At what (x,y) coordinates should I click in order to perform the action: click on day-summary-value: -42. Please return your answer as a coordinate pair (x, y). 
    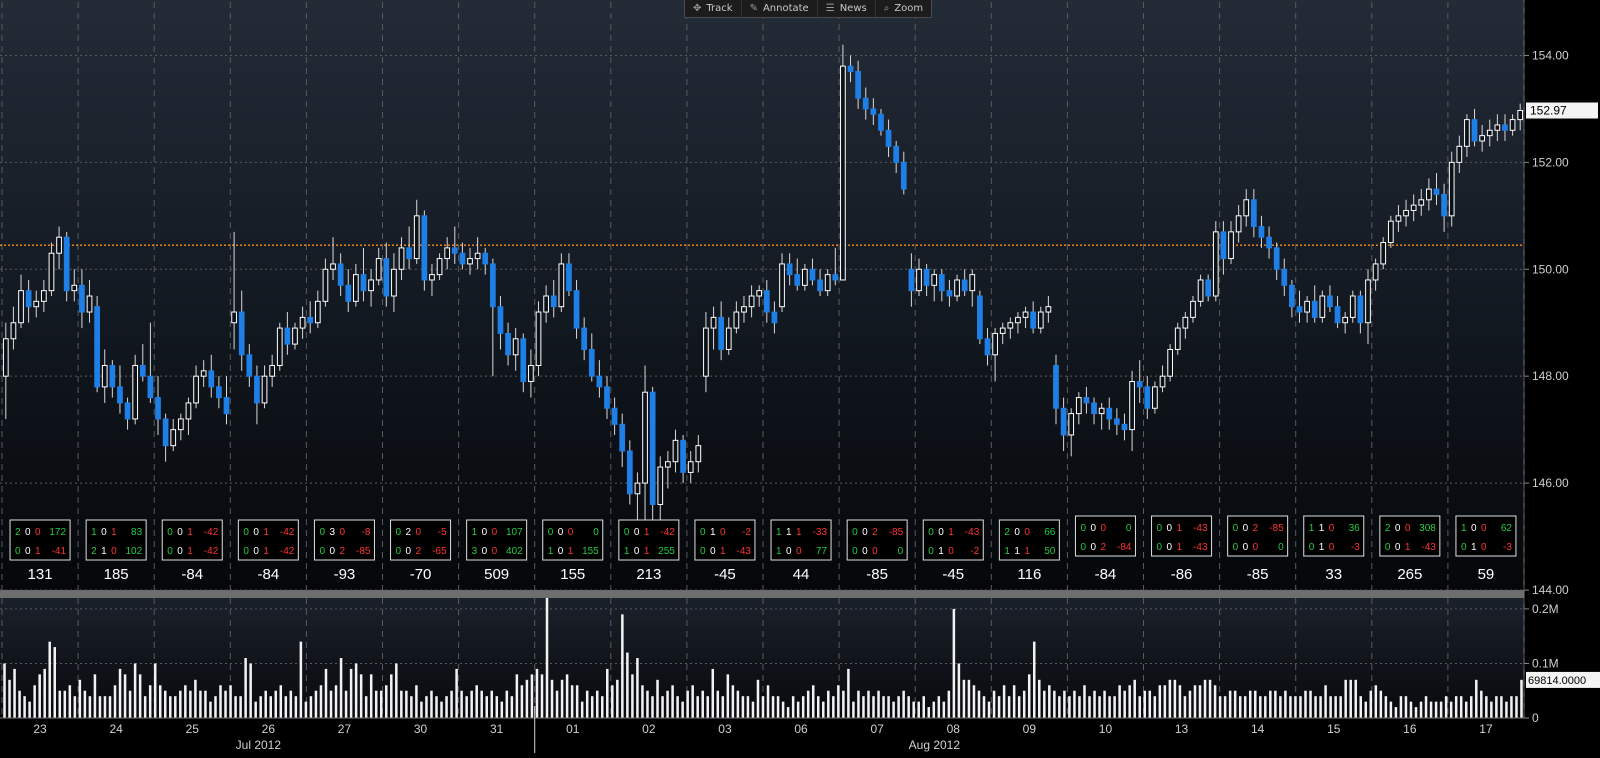
    Looking at the image, I should click on (287, 551).